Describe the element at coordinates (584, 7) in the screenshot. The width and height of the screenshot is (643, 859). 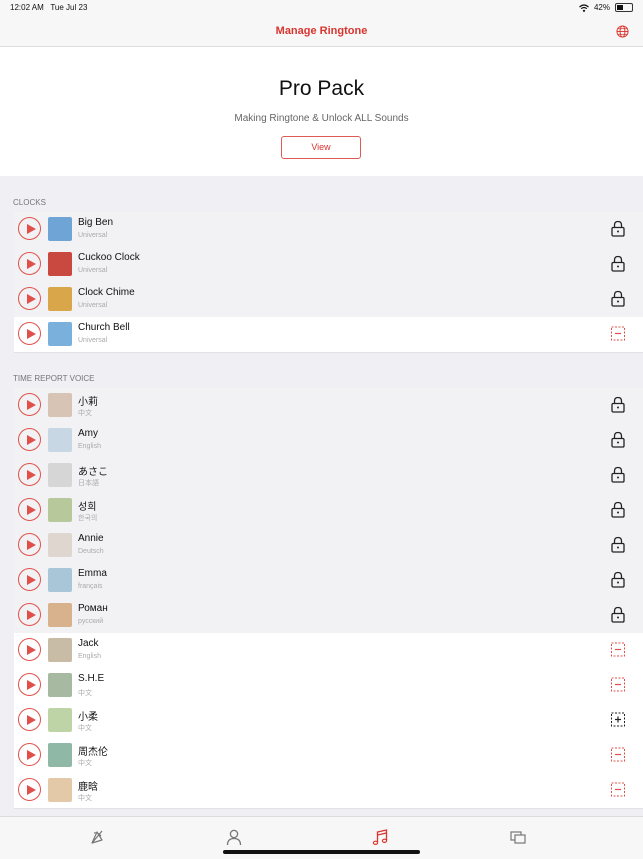
I see `wifi-icon` at that location.